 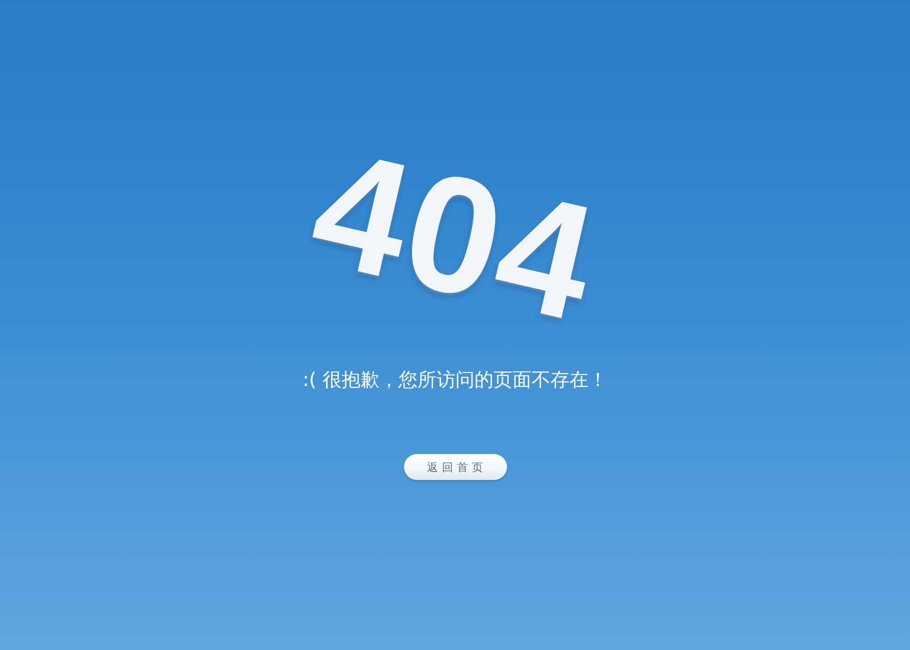 I want to click on error-message: :( 很抱歉，您所访问的页面不存在！, so click(x=455, y=380).